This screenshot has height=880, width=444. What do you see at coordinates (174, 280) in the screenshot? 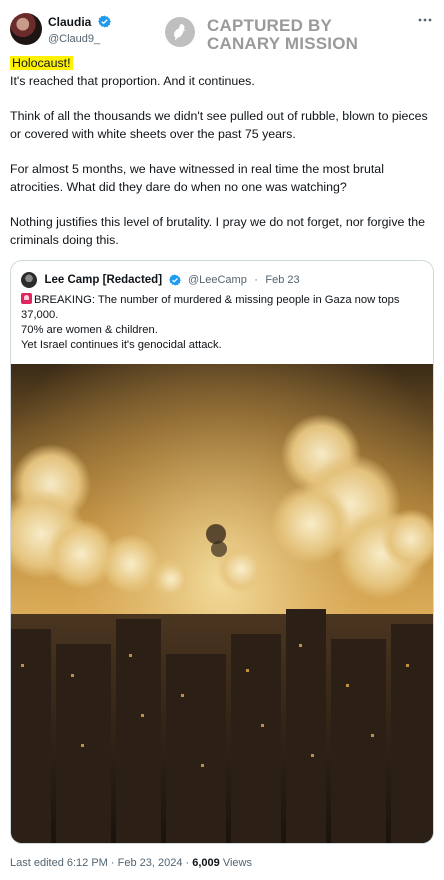
I see `quoted-verified-badge-icon` at bounding box center [174, 280].